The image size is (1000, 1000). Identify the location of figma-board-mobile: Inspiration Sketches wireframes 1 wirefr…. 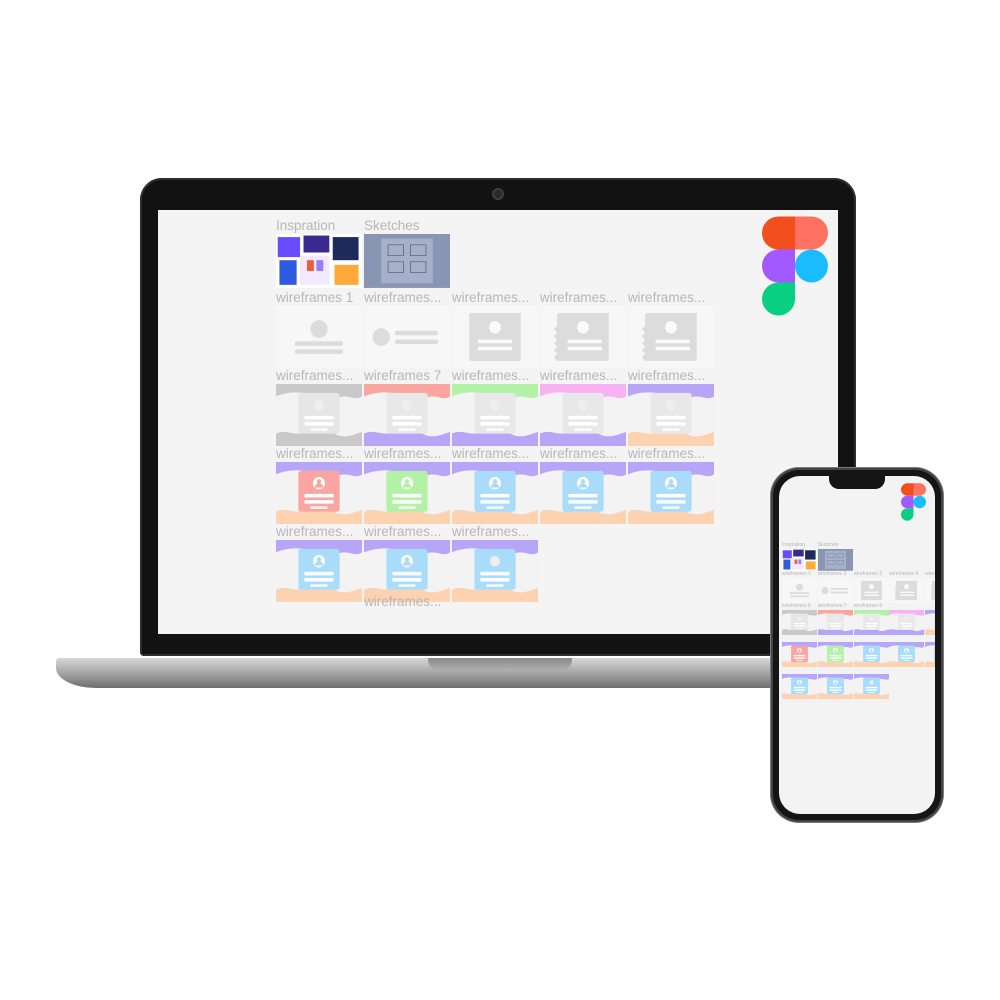
(858, 642).